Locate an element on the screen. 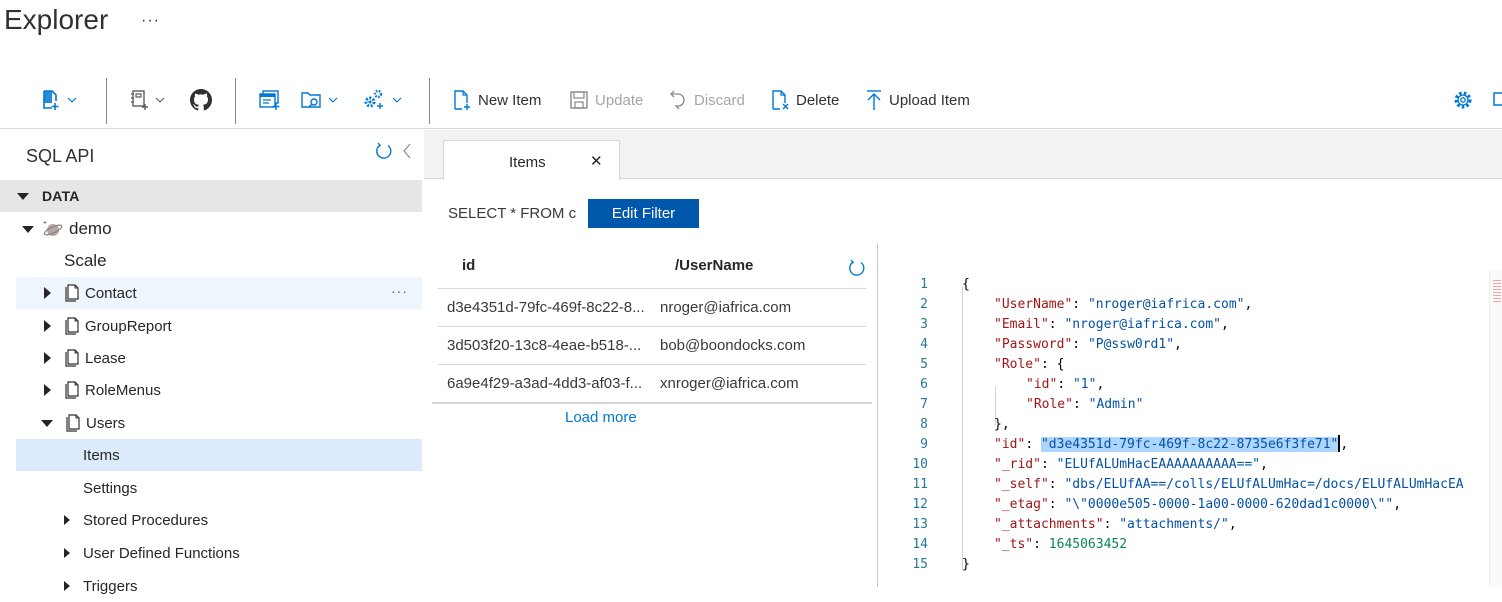  tree-container-users: Users is located at coordinates (219, 423).